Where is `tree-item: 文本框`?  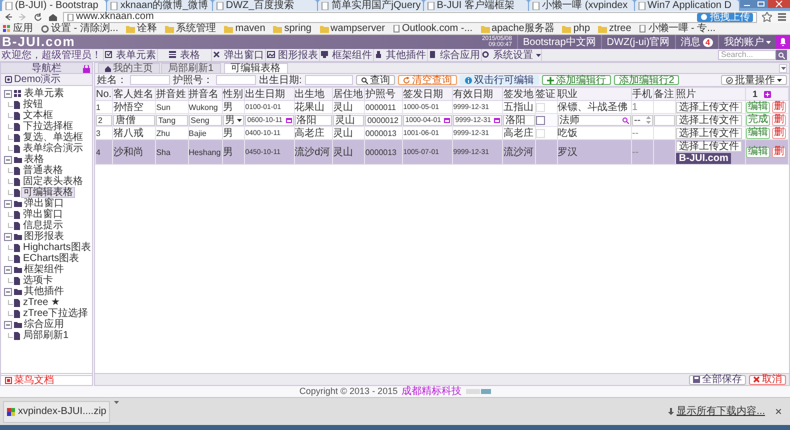 tree-item: 文本框 is located at coordinates (38, 115).